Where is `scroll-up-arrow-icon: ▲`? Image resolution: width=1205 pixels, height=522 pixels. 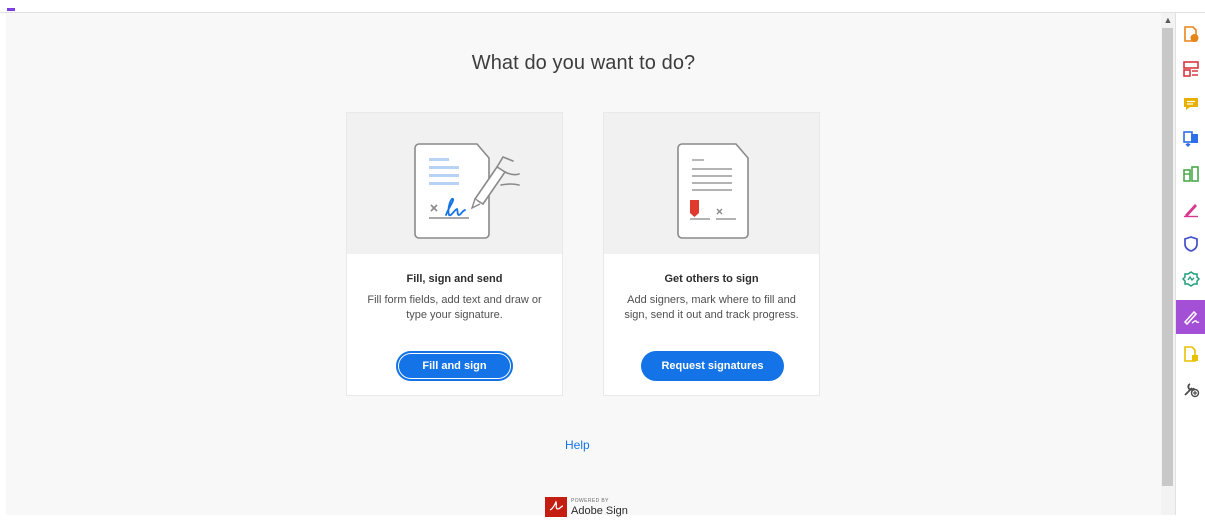 scroll-up-arrow-icon: ▲ is located at coordinates (1168, 20).